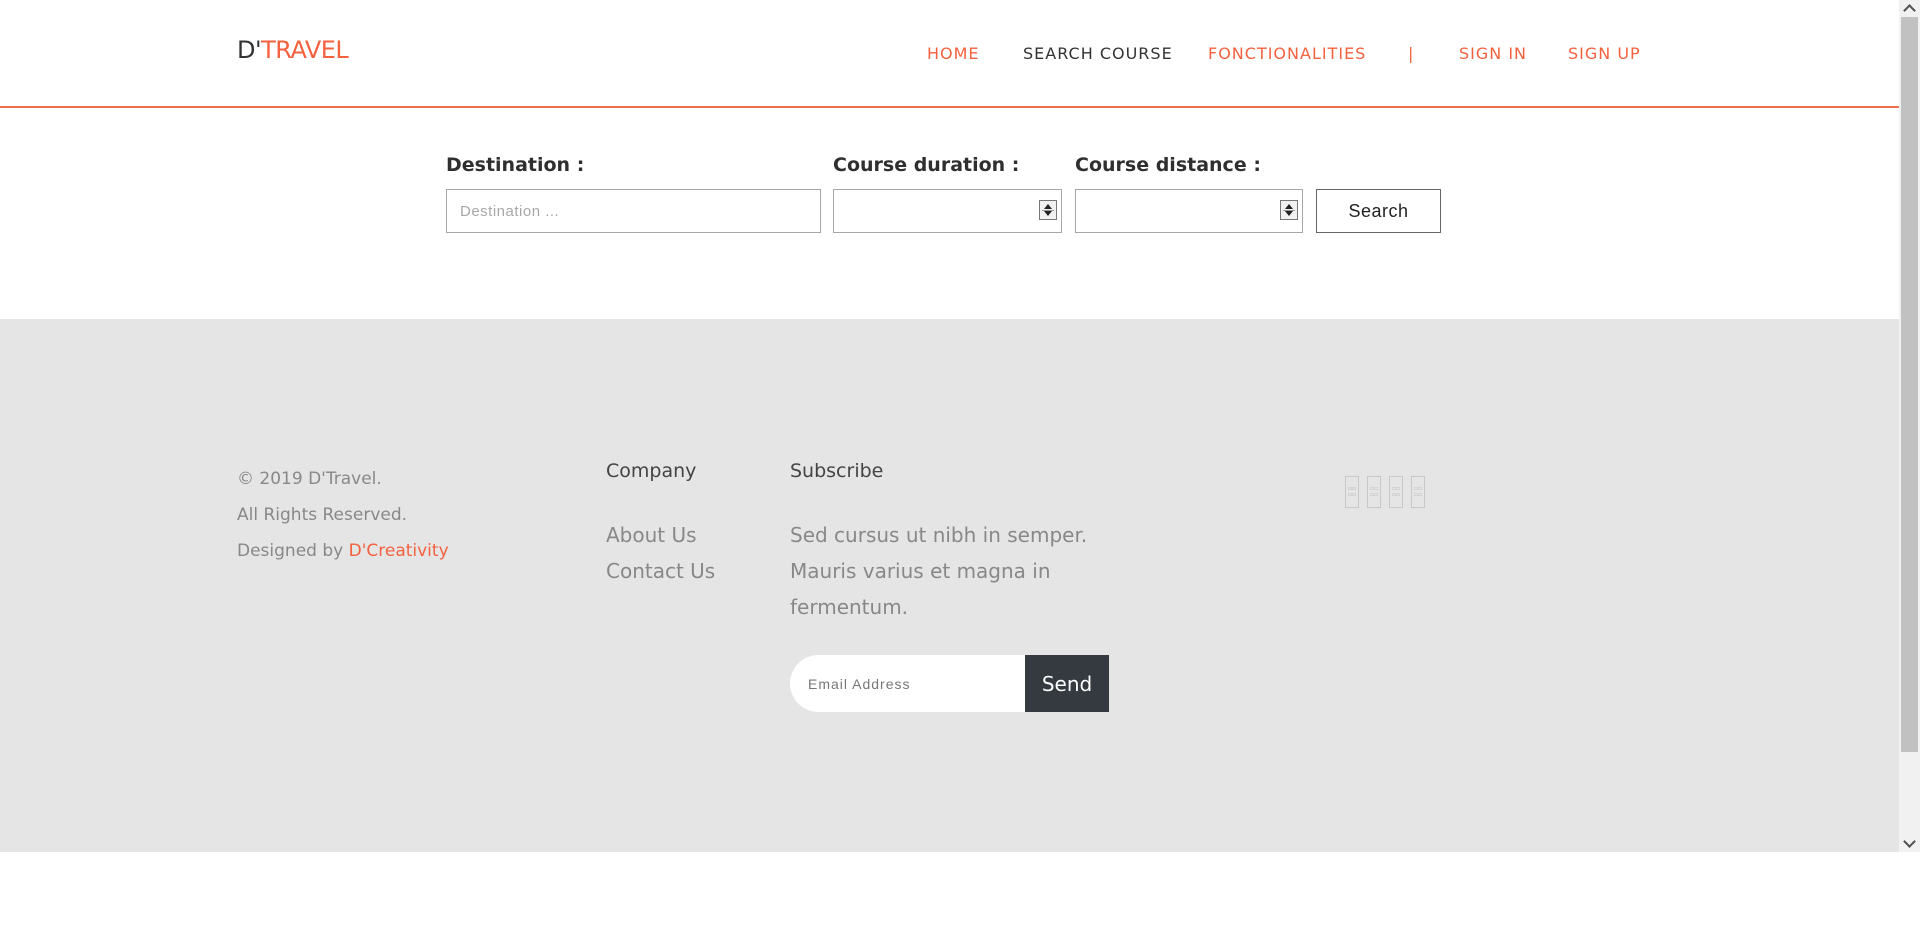  I want to click on search-button: Search, so click(1378, 211).